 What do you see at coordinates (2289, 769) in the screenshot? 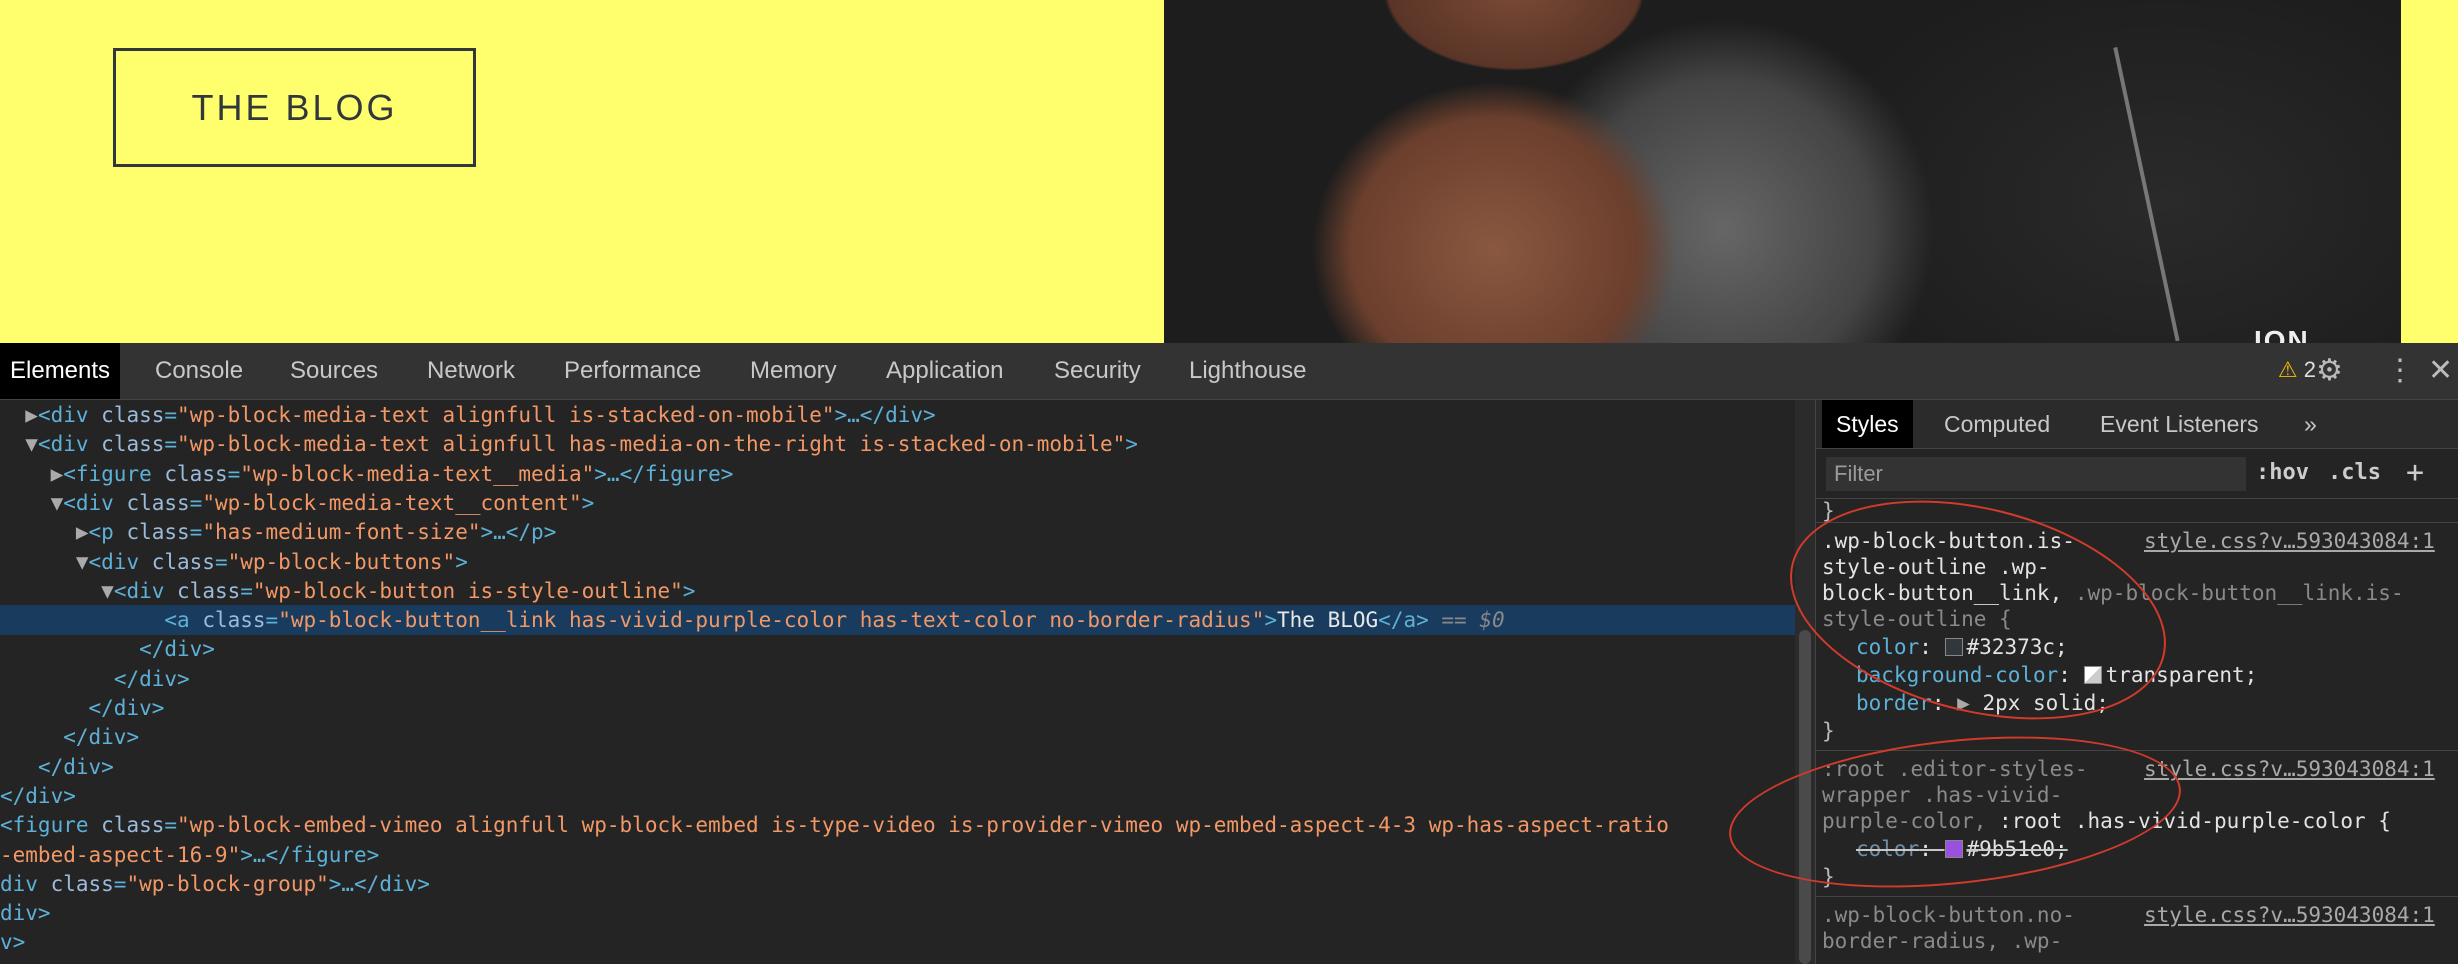
I see `rule2-source-link: style.css?v…593043084:1` at bounding box center [2289, 769].